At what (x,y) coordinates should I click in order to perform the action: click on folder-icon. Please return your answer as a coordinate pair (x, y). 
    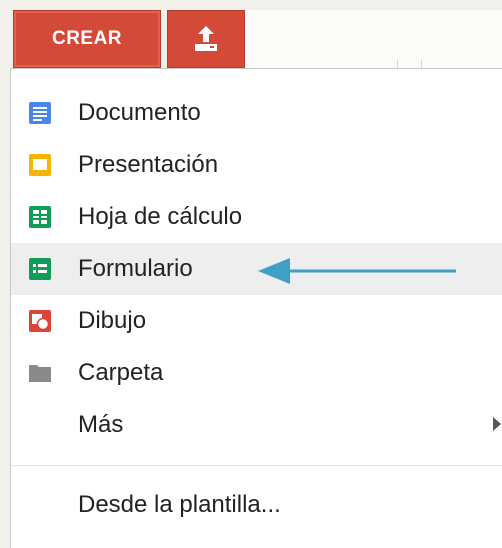
    Looking at the image, I should click on (40, 373).